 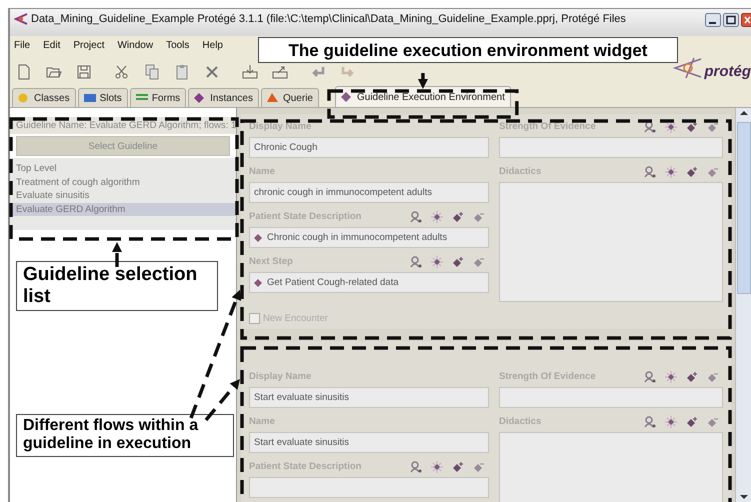 I want to click on maximize-button, so click(x=731, y=20).